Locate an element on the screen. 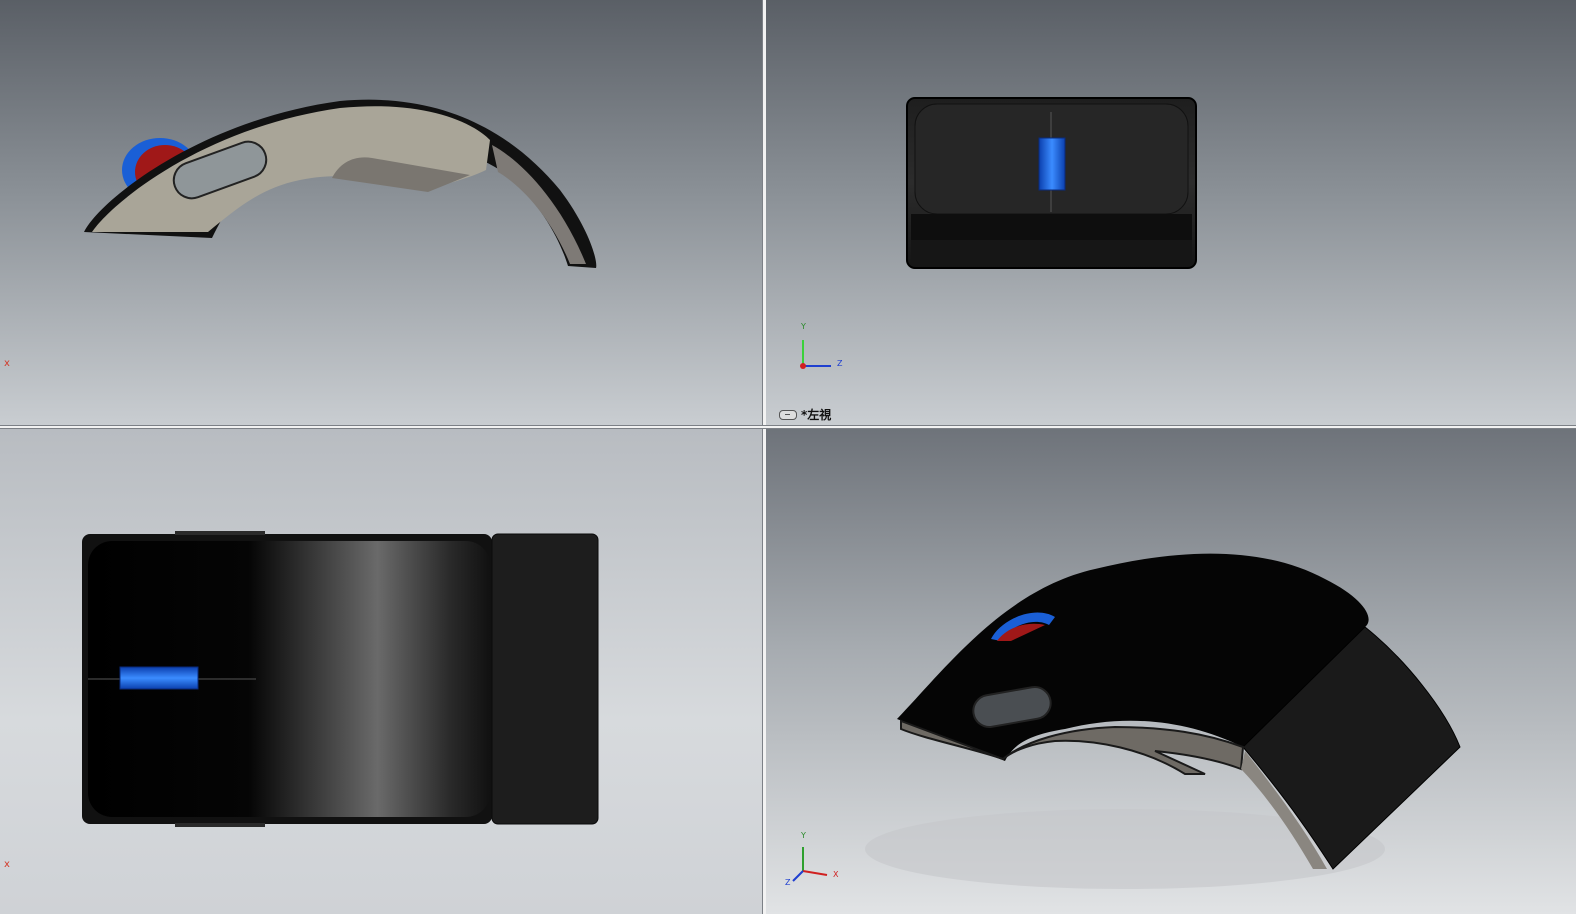 The height and width of the screenshot is (914, 1576). top-edge-detail is located at coordinates (220, 533).